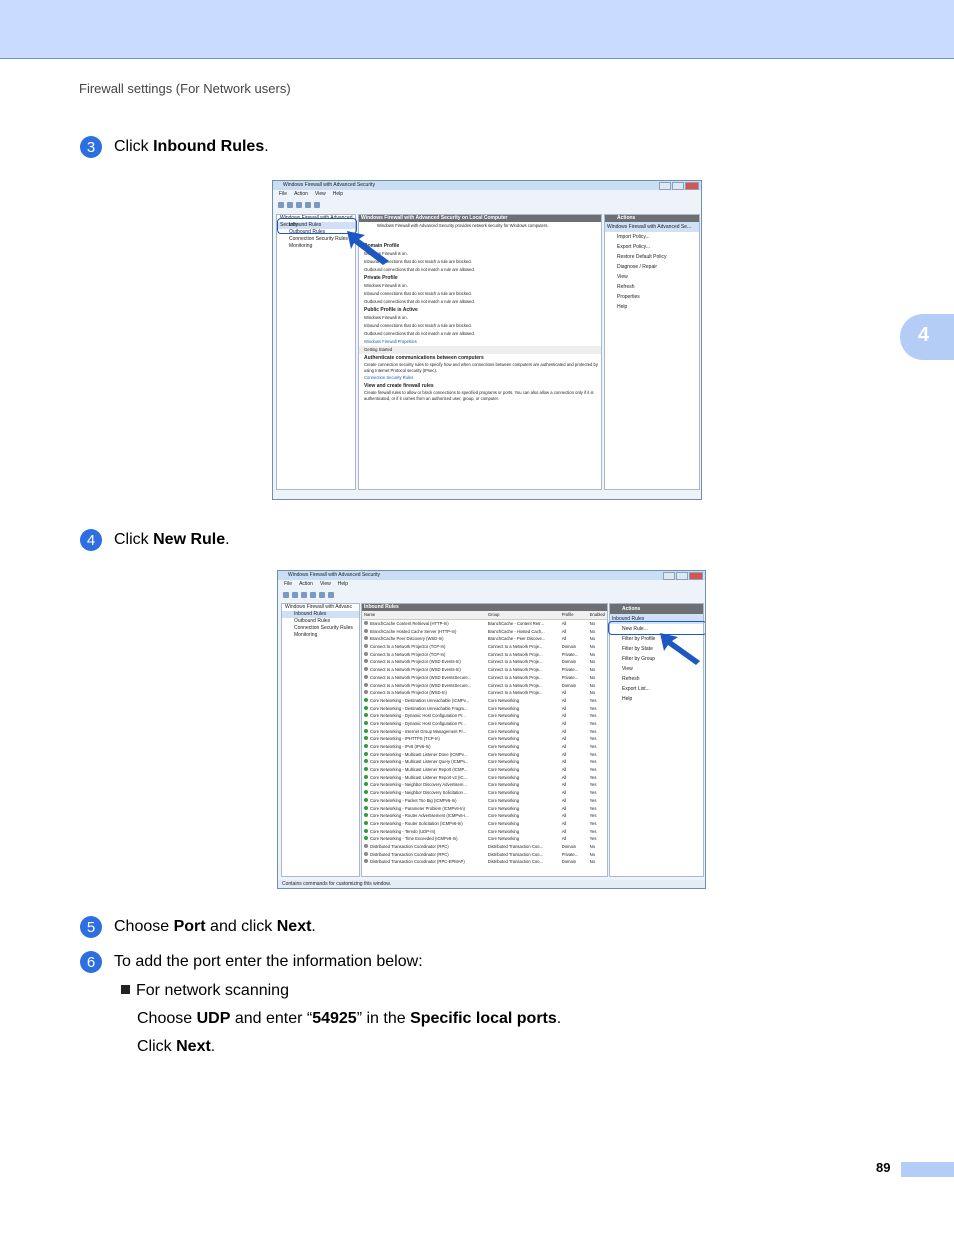 Image resolution: width=954 pixels, height=1235 pixels. I want to click on page-number-bar, so click(927, 1169).